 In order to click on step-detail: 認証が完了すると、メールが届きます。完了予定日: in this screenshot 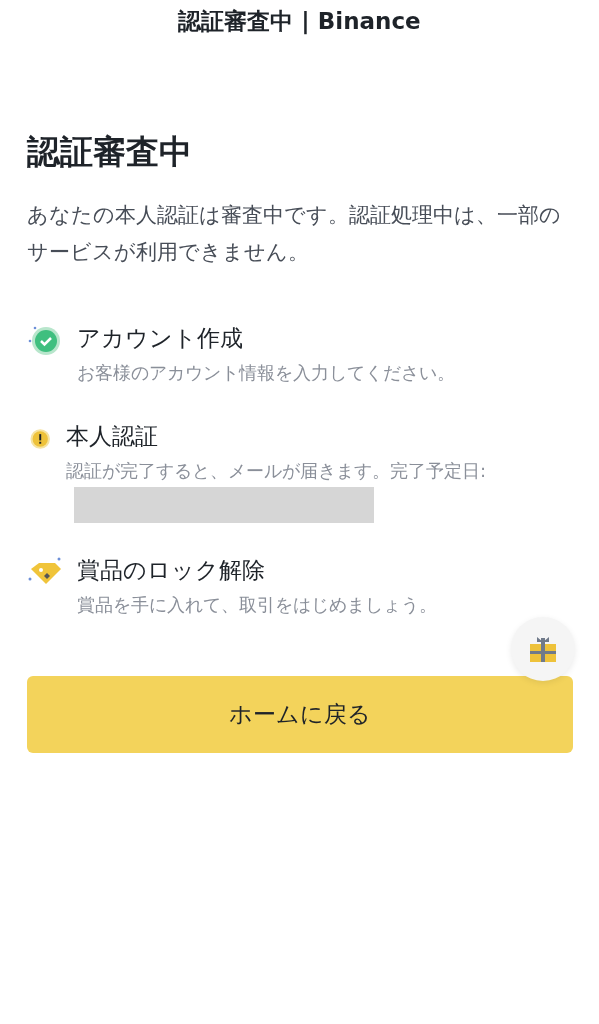, I will do `click(276, 470)`.